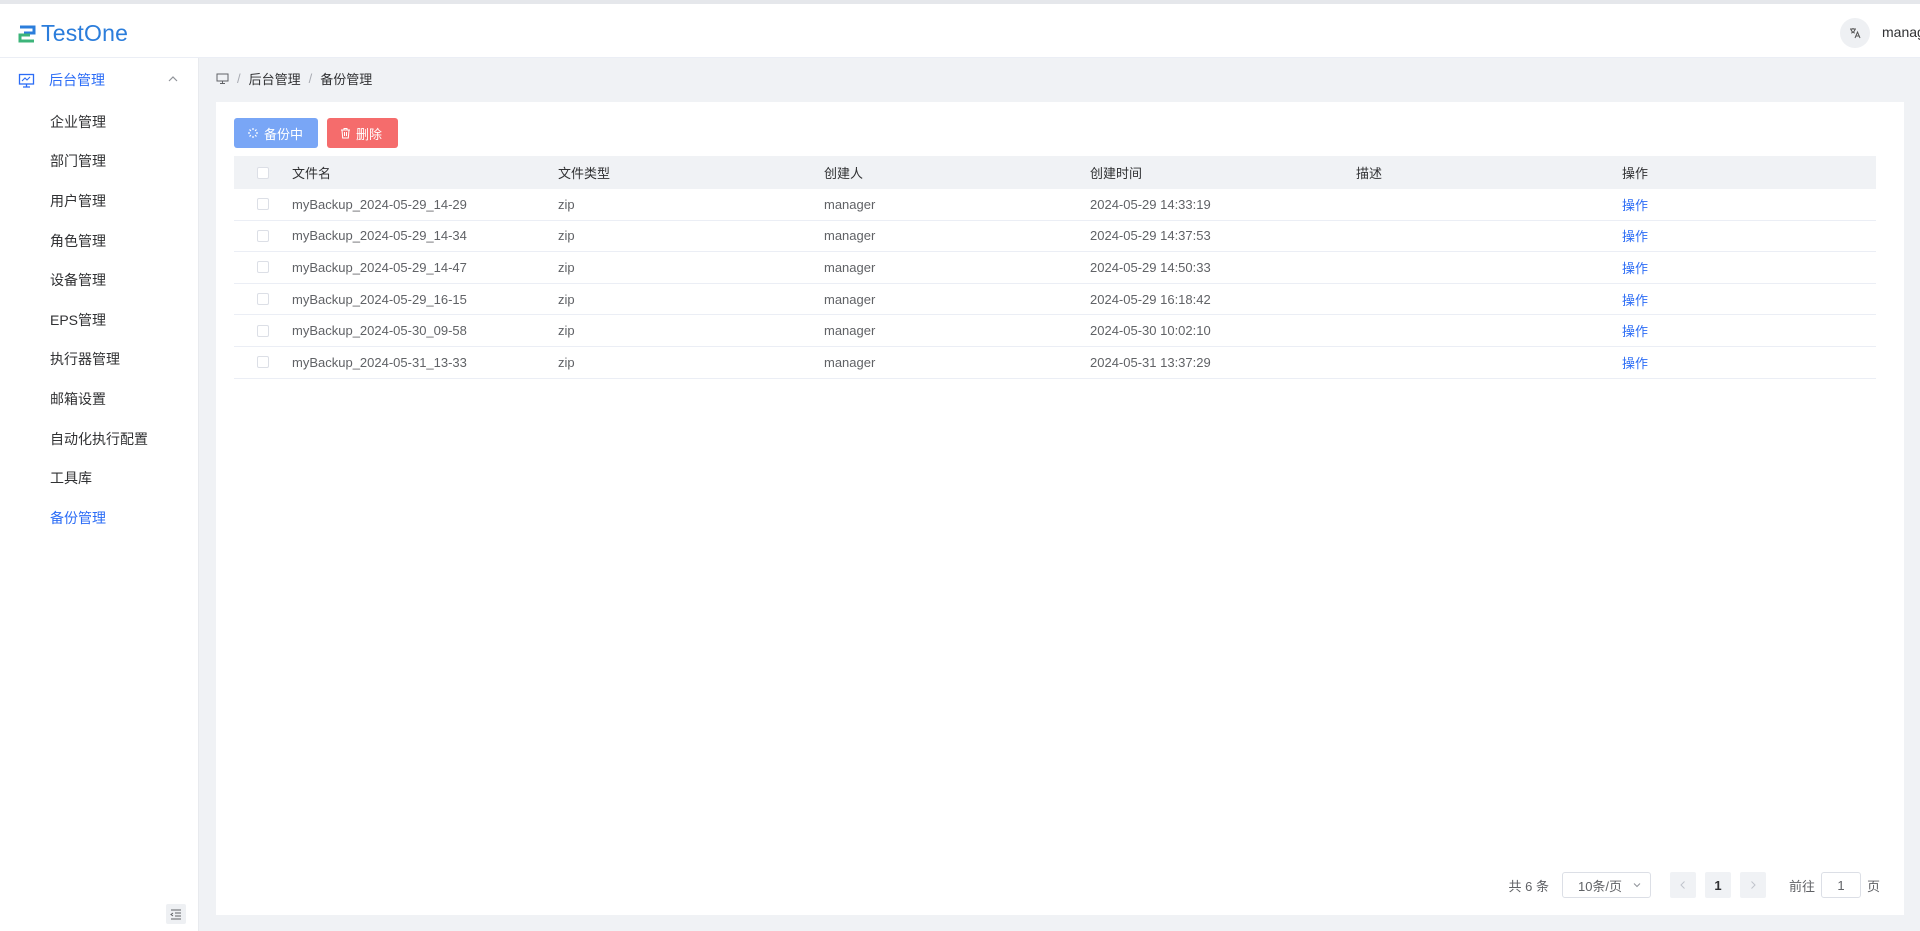 This screenshot has width=1920, height=931. I want to click on page-number: 1, so click(1717, 885).